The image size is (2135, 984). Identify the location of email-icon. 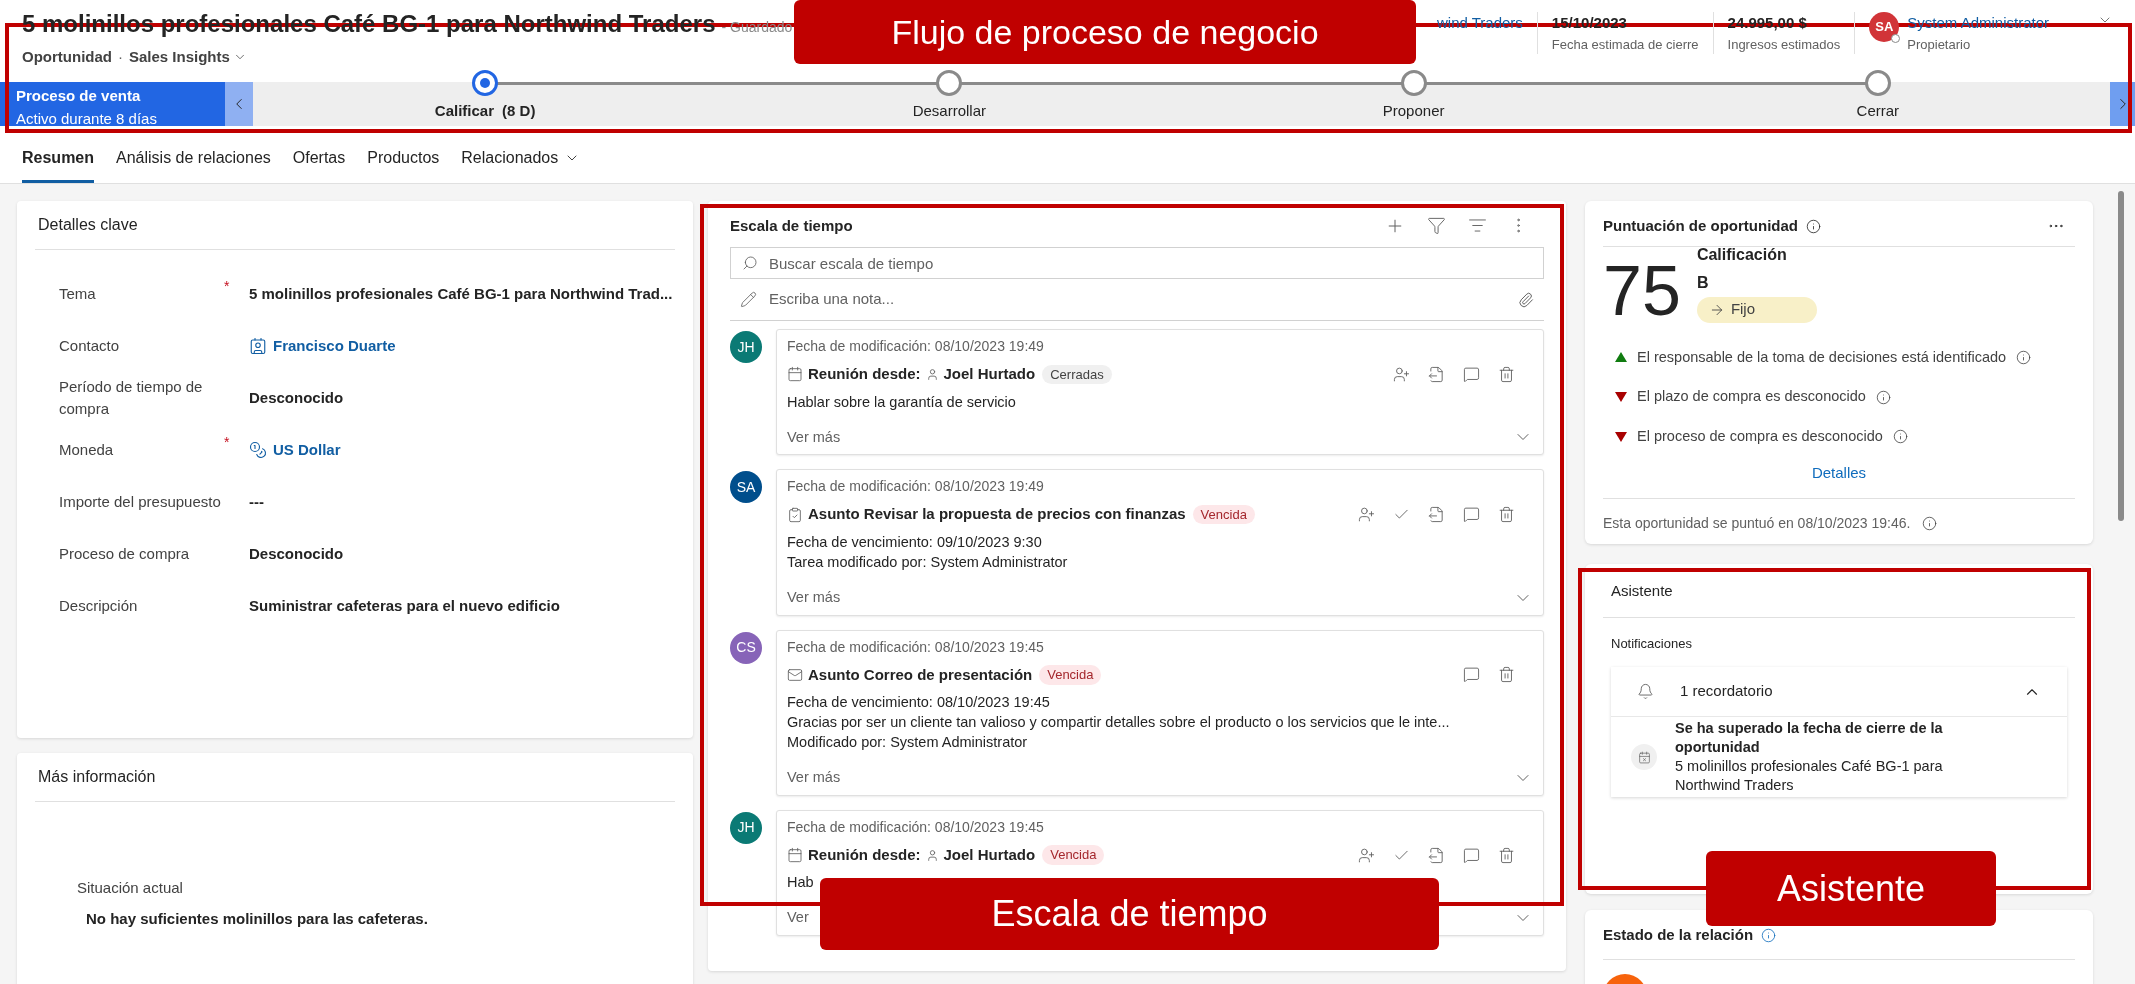
(795, 674).